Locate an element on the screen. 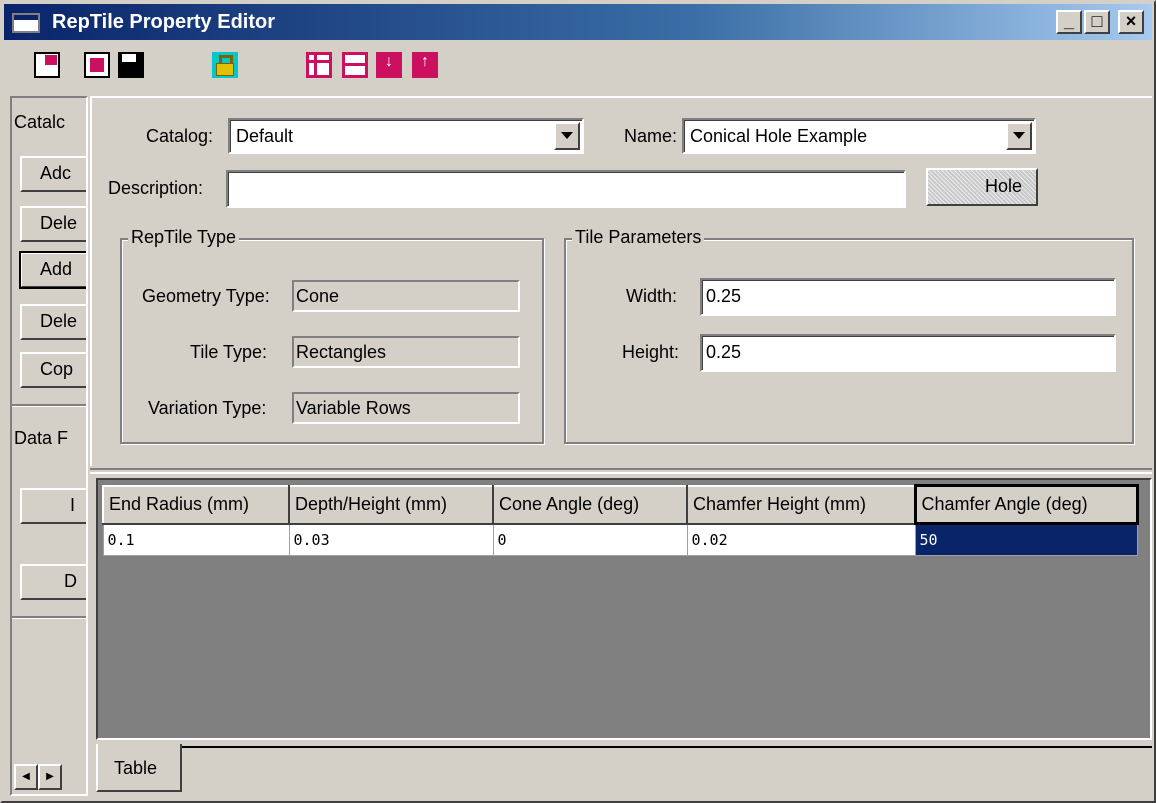  cell-end-radius: 0.1 is located at coordinates (196, 539).